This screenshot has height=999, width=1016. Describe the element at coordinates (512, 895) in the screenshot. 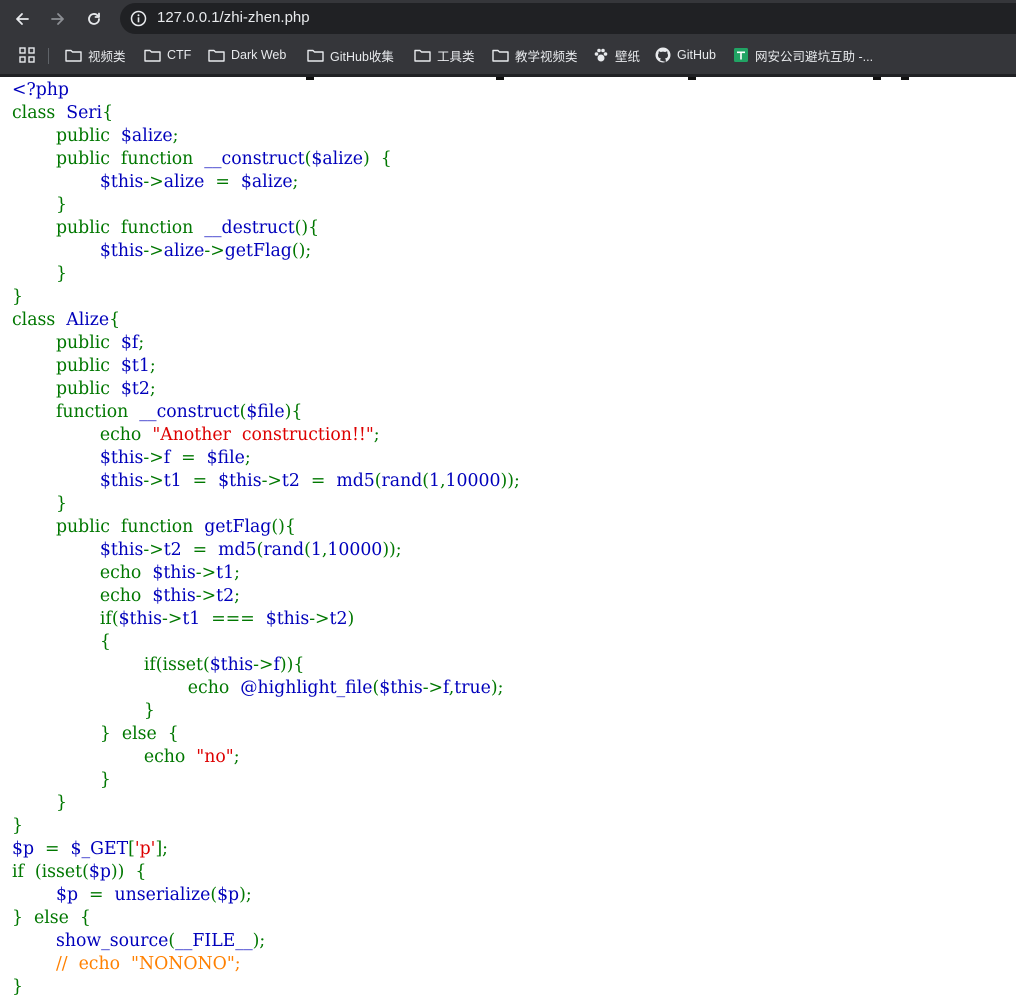

I see `code-line: $p = unserialize($p);` at that location.